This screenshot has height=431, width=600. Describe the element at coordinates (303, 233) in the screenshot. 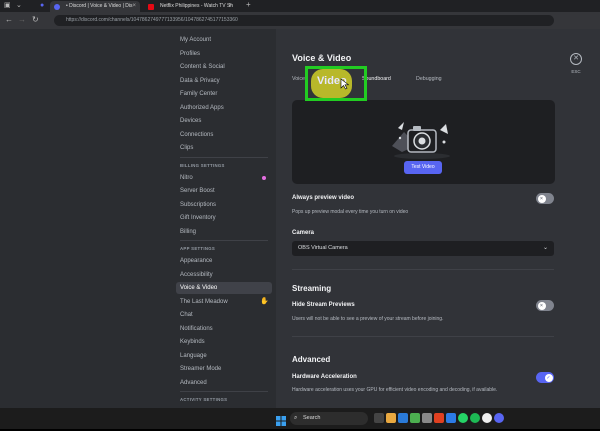

I see `camera-label: Camera` at that location.